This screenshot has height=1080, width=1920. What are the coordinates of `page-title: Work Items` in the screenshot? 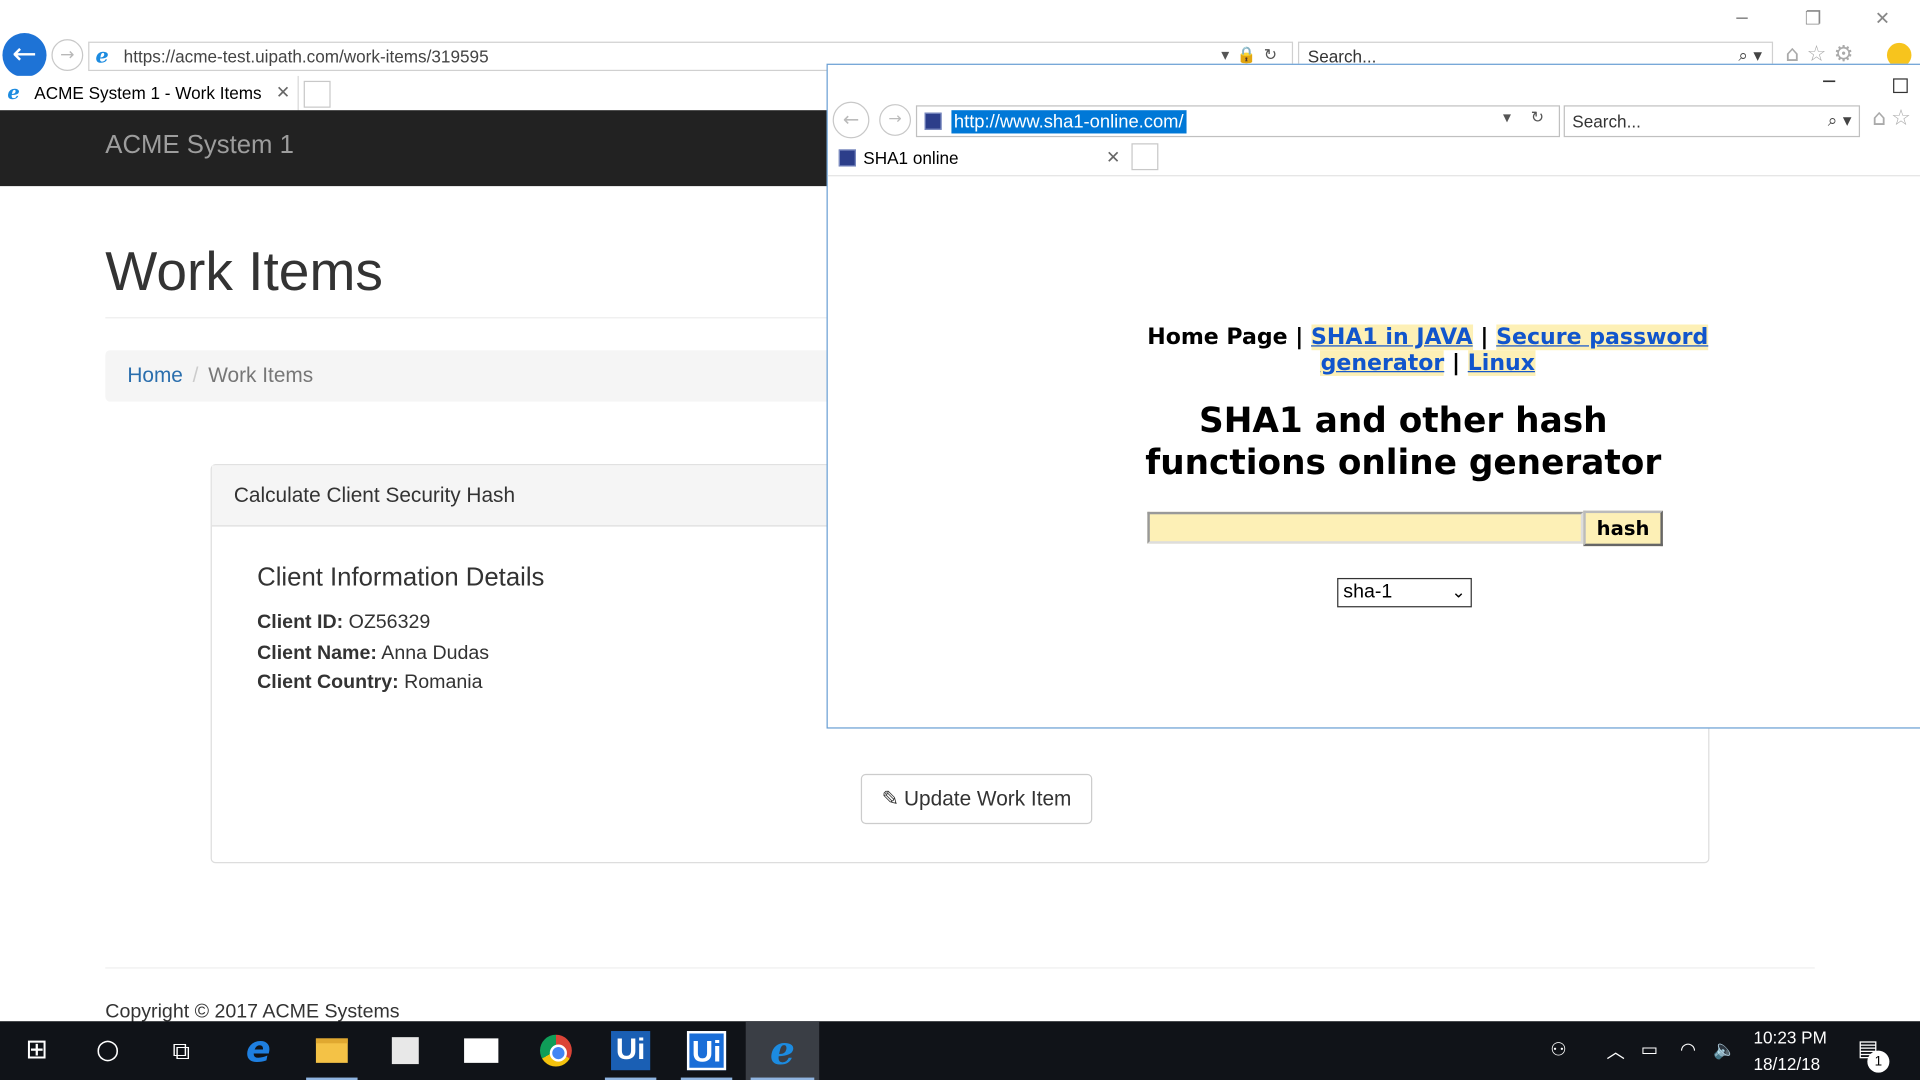 It's located at (244, 271).